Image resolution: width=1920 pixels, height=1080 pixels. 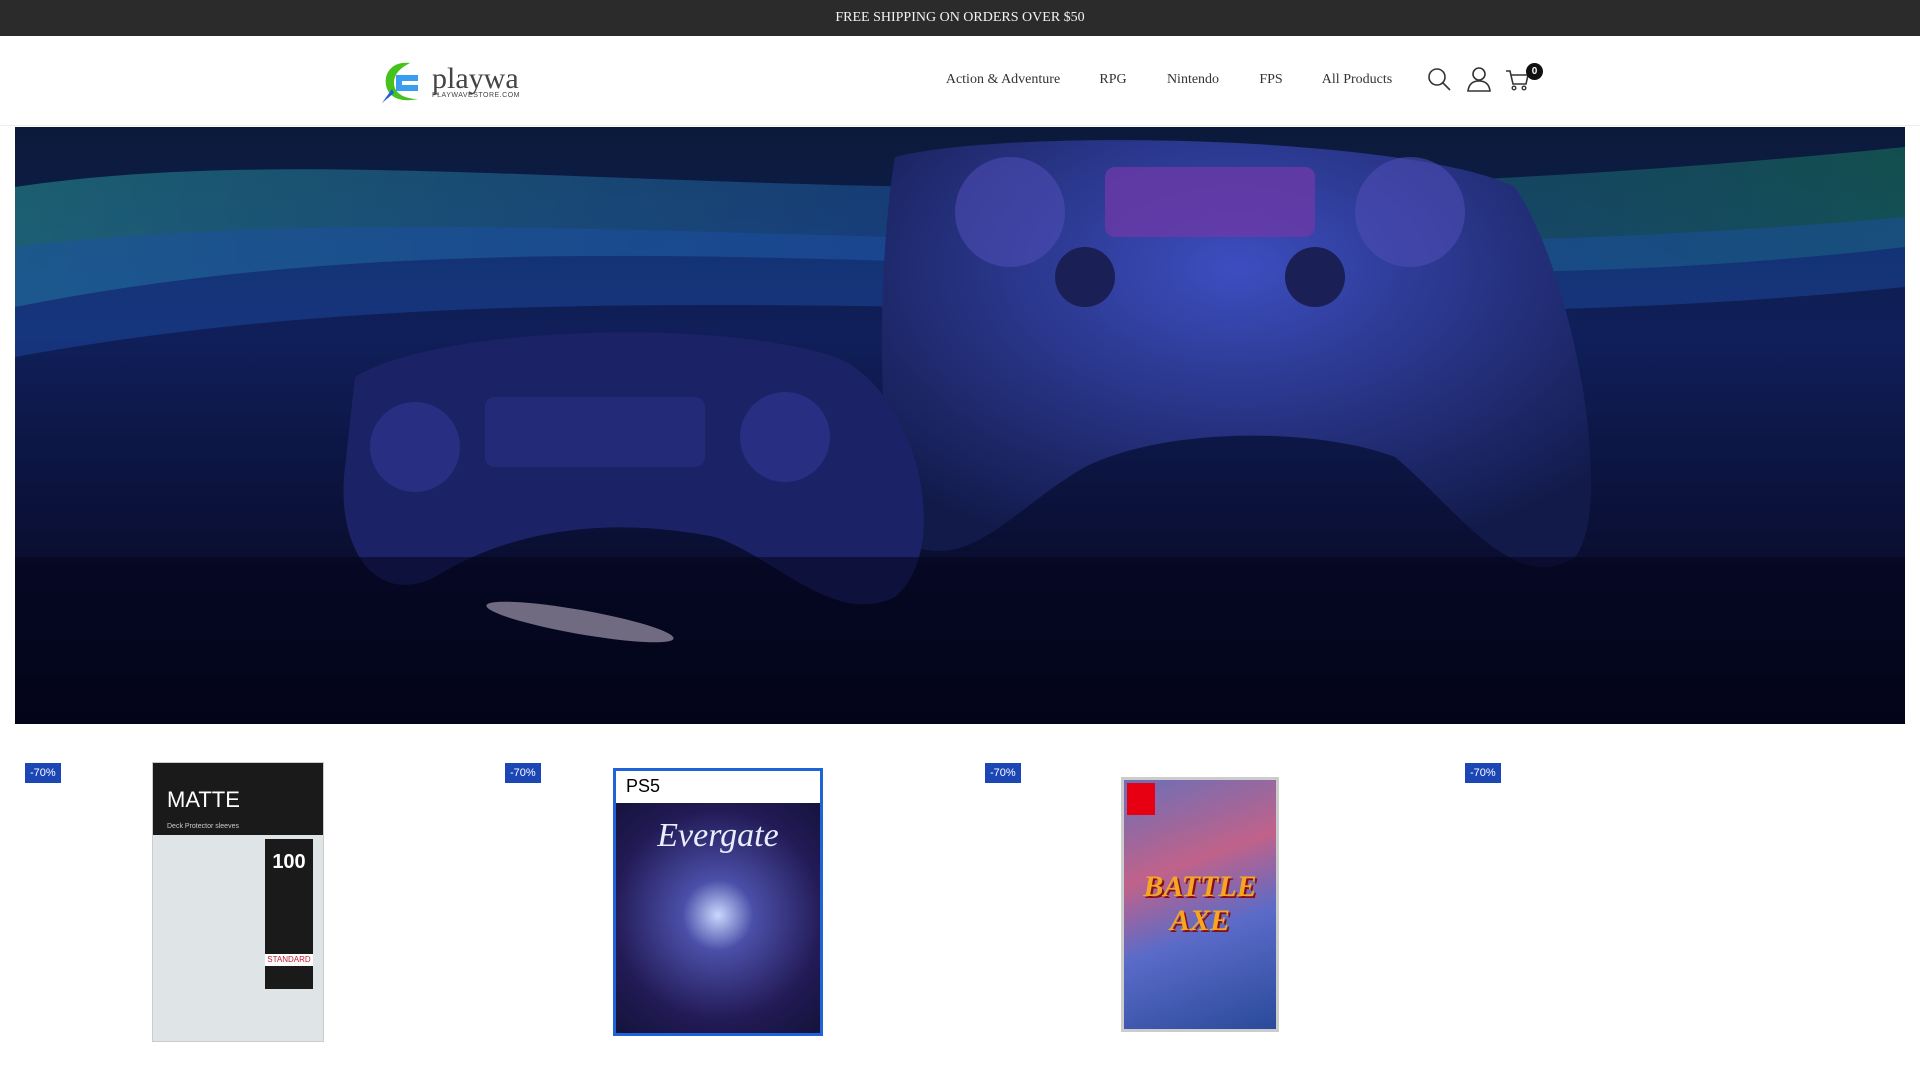 What do you see at coordinates (289, 960) in the screenshot?
I see `sleeves-size: STANDARD` at bounding box center [289, 960].